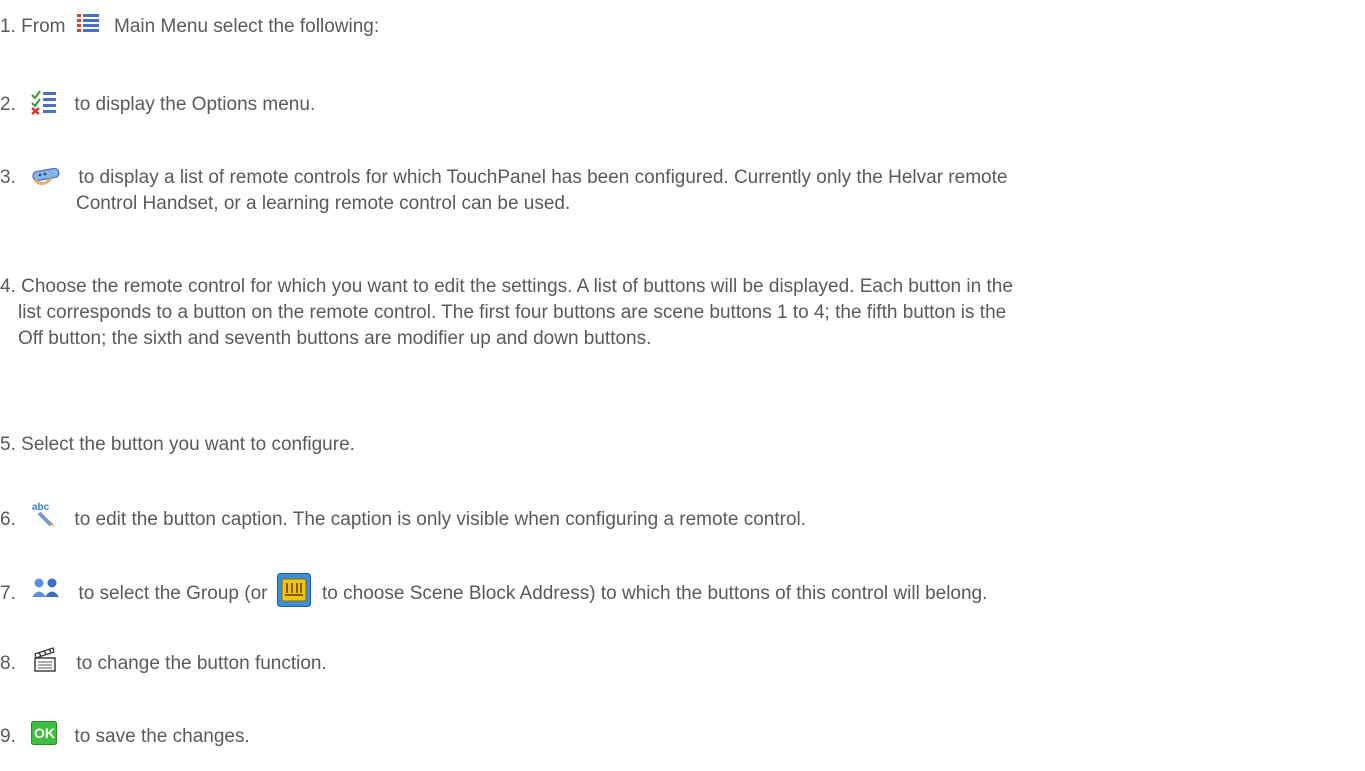 This screenshot has height=771, width=1365. What do you see at coordinates (44, 102) in the screenshot?
I see `options-icon` at bounding box center [44, 102].